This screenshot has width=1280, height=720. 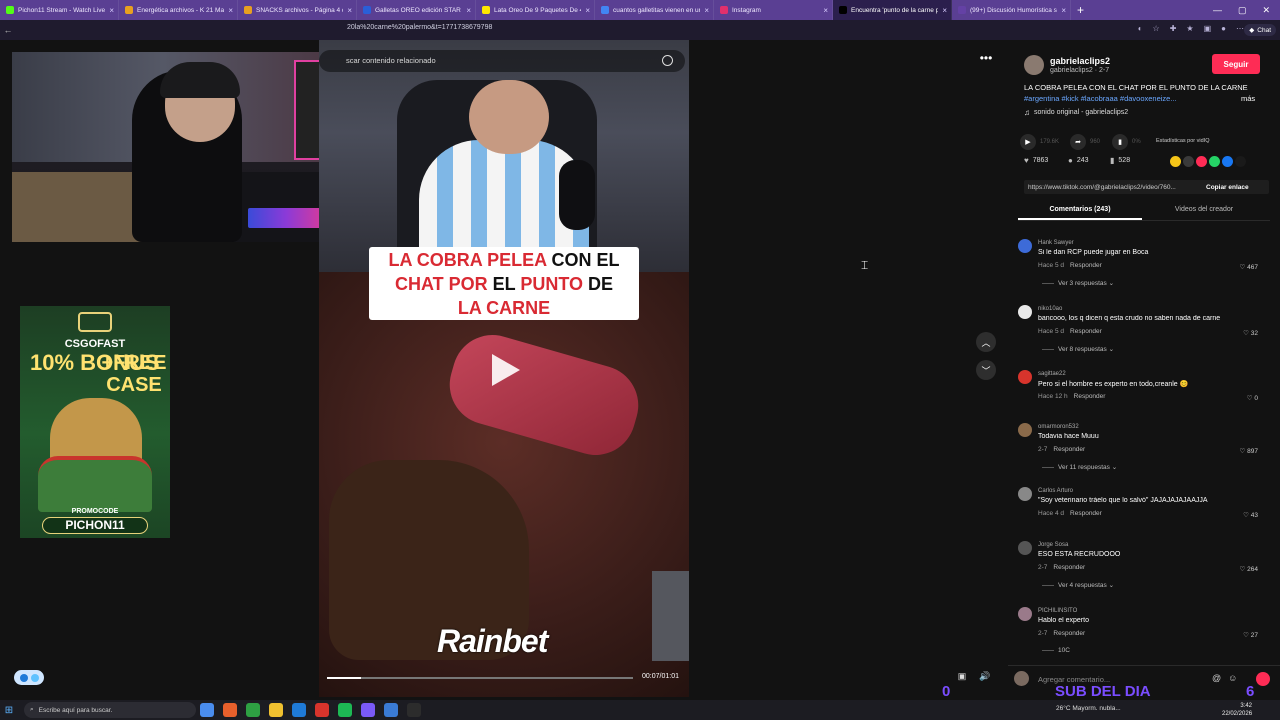 I want to click on comment-likes: ♡ 0, so click(x=1252, y=398).